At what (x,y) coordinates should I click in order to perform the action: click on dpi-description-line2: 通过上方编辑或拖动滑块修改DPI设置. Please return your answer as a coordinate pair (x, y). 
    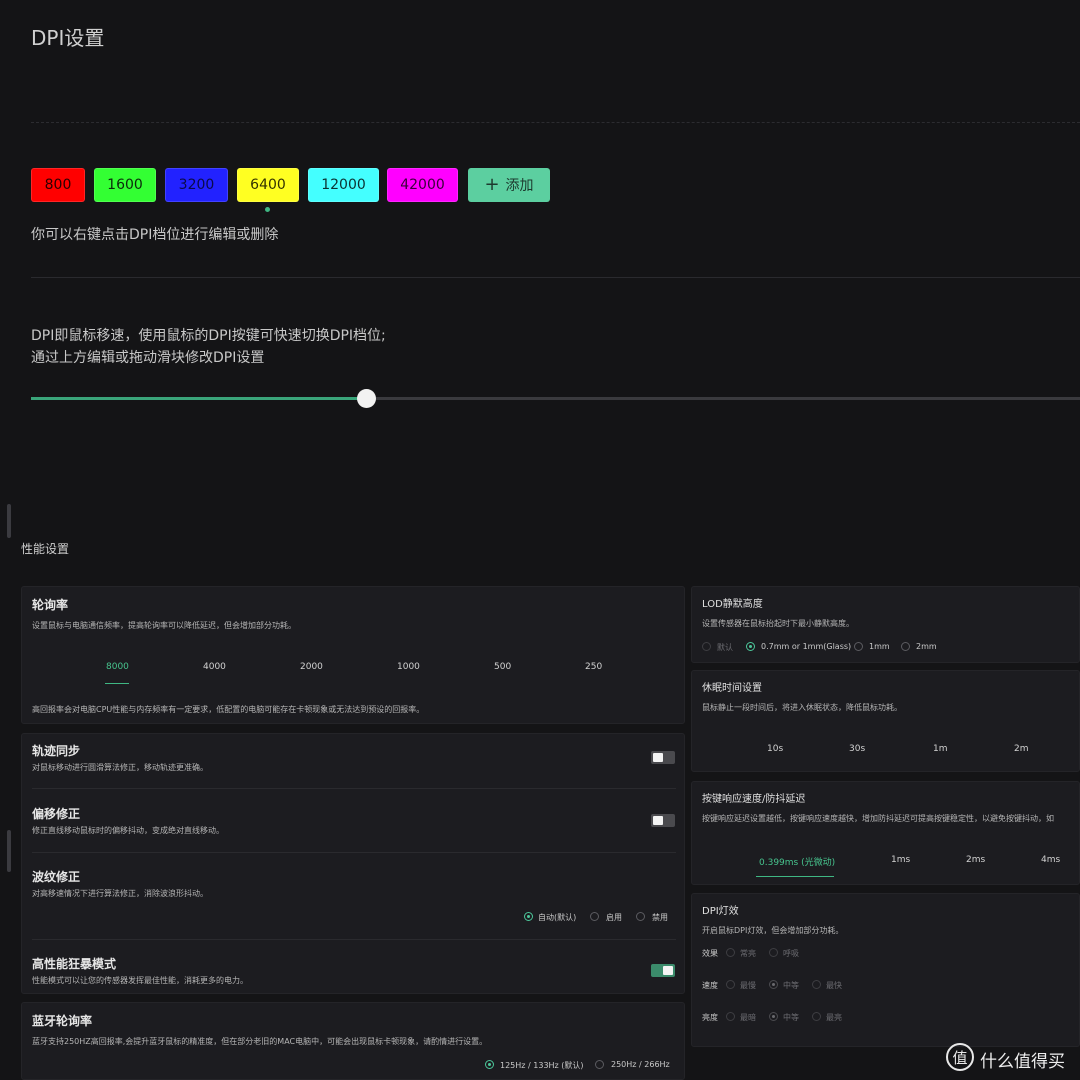
    Looking at the image, I should click on (148, 358).